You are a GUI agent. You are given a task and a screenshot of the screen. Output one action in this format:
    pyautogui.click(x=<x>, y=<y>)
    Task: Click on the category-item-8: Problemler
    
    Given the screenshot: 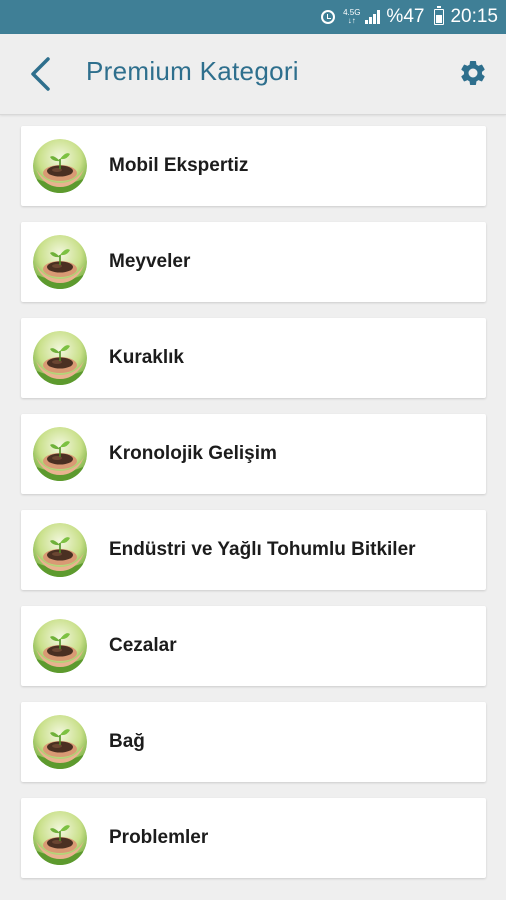 What is the action you would take?
    pyautogui.click(x=253, y=838)
    